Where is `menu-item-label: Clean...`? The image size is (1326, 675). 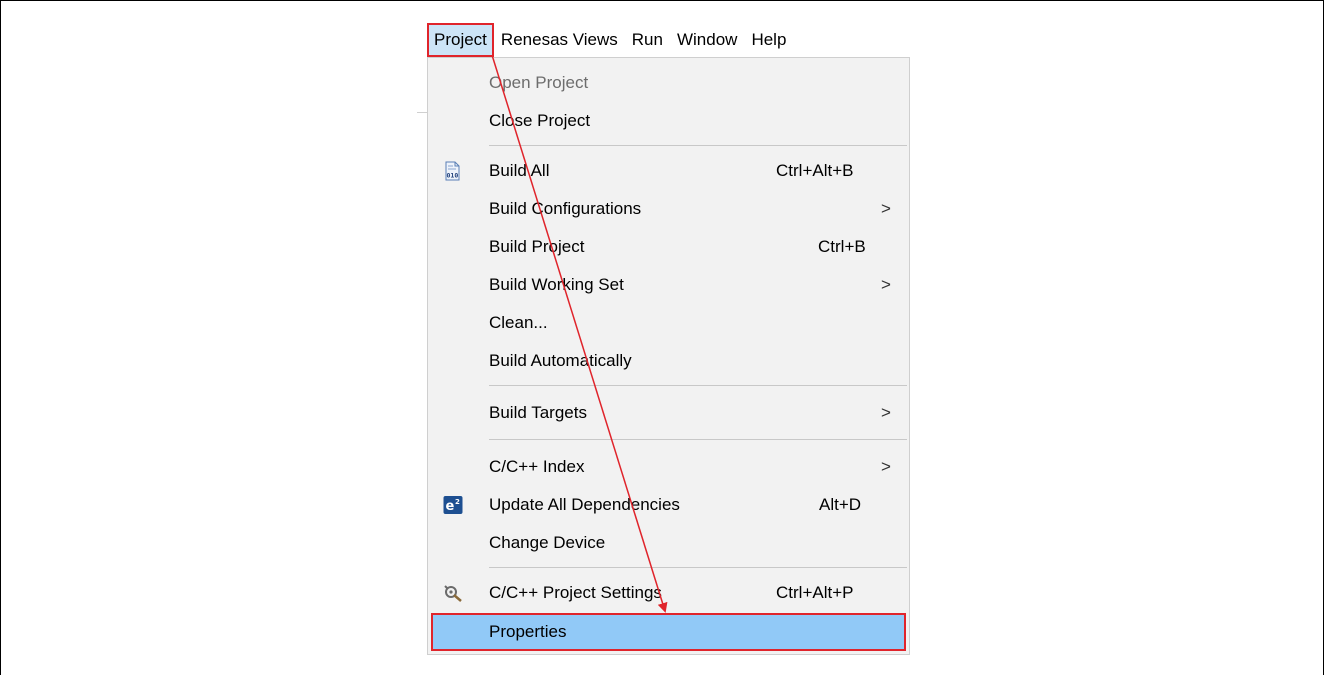
menu-item-label: Clean... is located at coordinates (518, 322).